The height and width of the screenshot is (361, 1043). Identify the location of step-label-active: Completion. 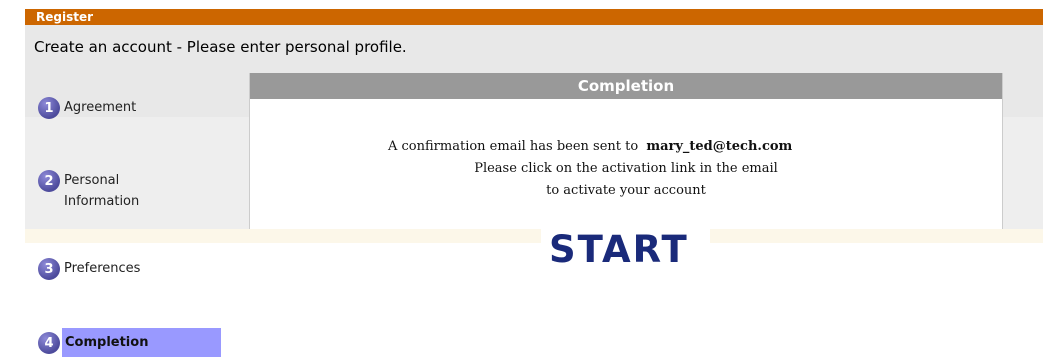
(141, 342).